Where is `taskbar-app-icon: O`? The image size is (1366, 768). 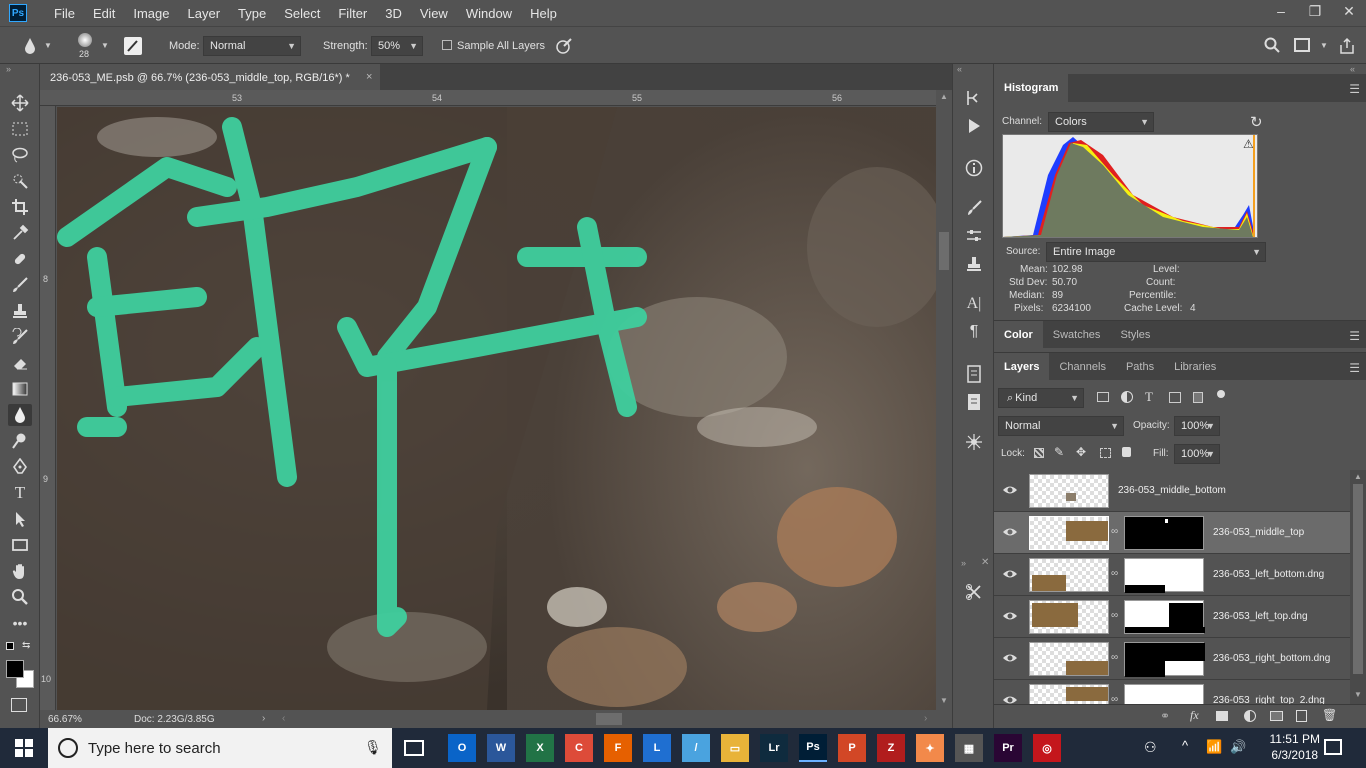 taskbar-app-icon: O is located at coordinates (462, 748).